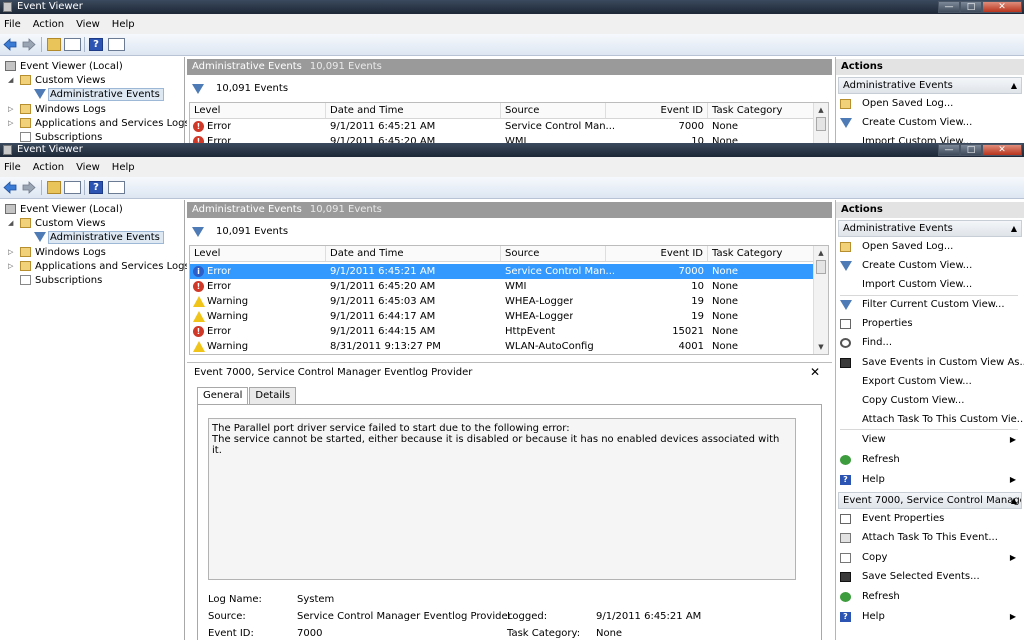  Describe the element at coordinates (930, 597) in the screenshot. I see `action-refresh-event: Refresh` at that location.